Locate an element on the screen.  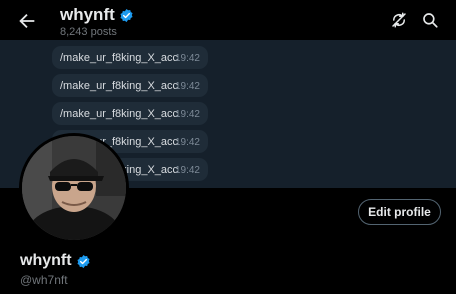
avatar is located at coordinates (74, 188).